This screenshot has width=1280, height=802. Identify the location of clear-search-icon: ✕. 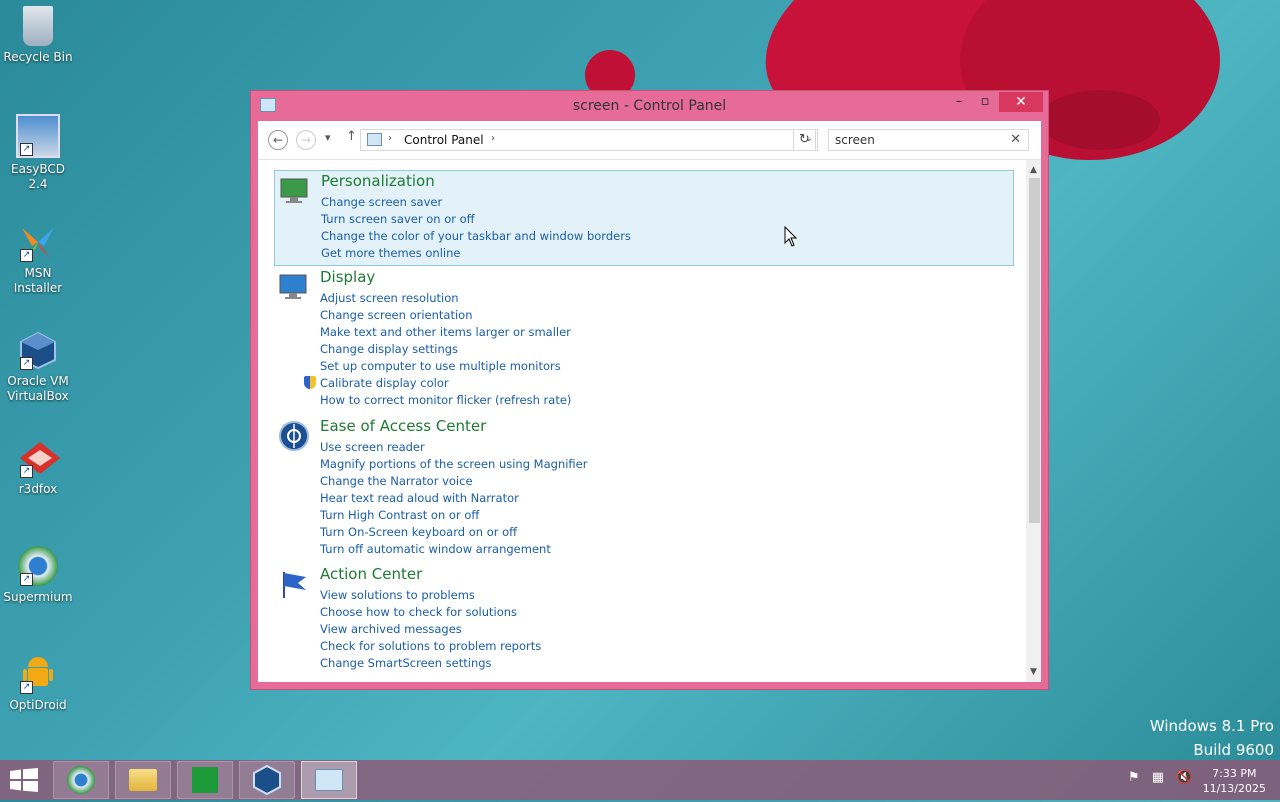
(1015, 139).